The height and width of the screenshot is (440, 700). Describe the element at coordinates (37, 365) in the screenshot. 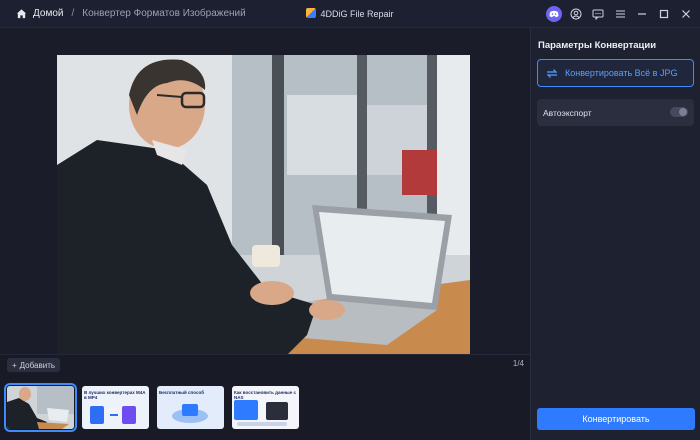

I see `add-button-label: Добавить` at that location.